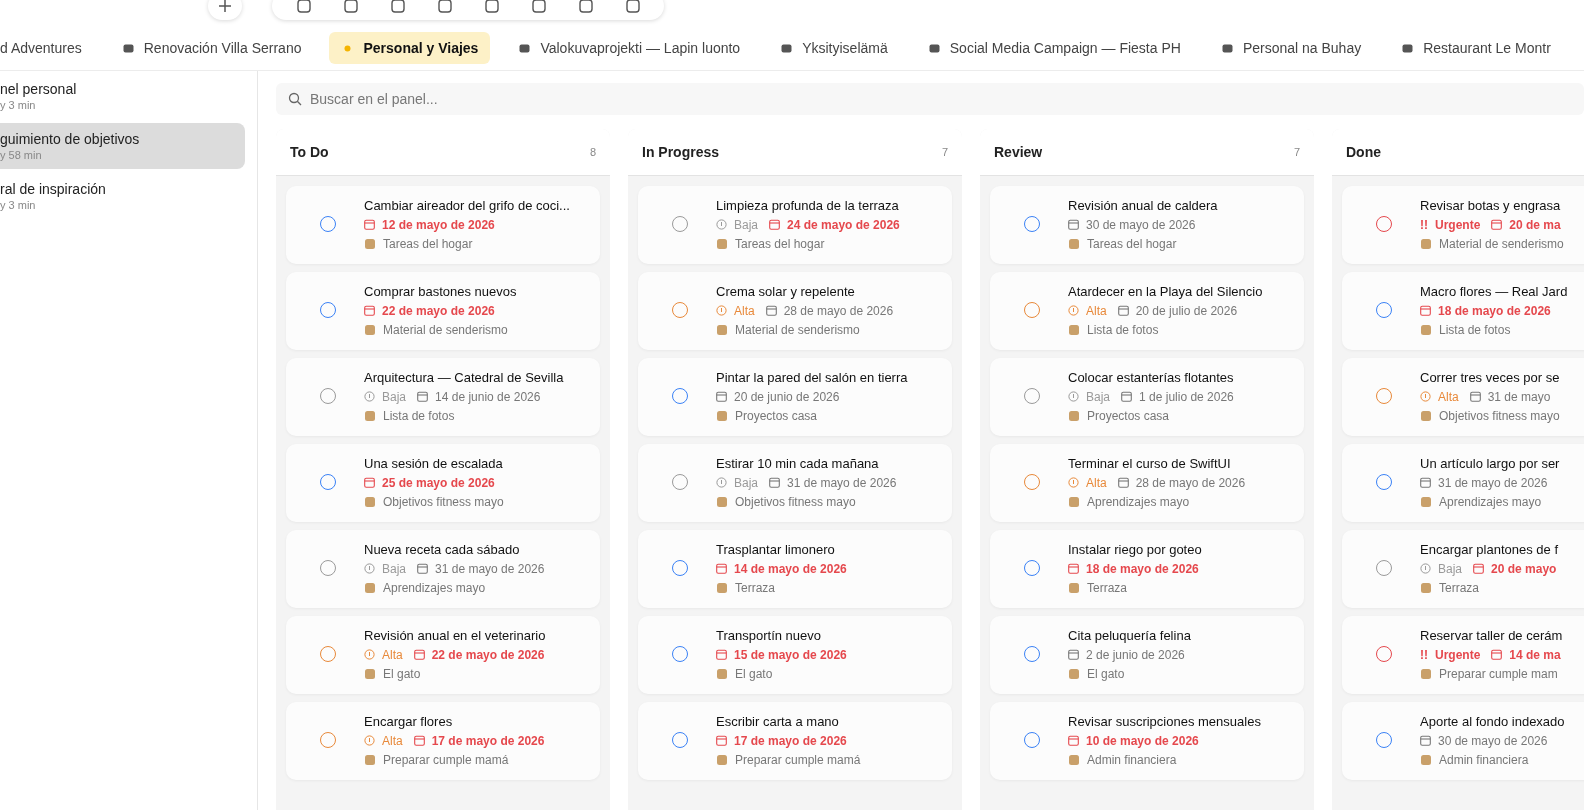  Describe the element at coordinates (795, 483) in the screenshot. I see `task-card: Estirar 10 min cada mañana Baja 31 de mayo de 2026 Objetivos fitness mayo` at that location.